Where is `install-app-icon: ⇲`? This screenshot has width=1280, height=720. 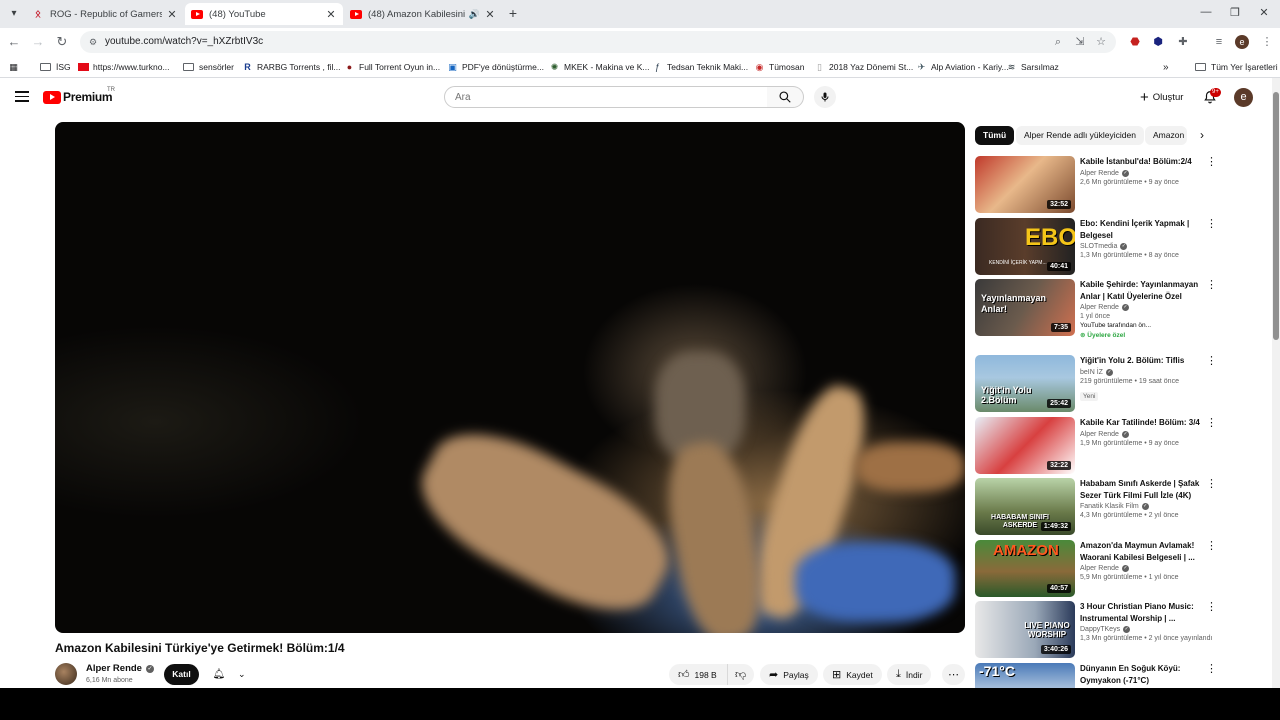
install-app-icon: ⇲ is located at coordinates (1080, 42).